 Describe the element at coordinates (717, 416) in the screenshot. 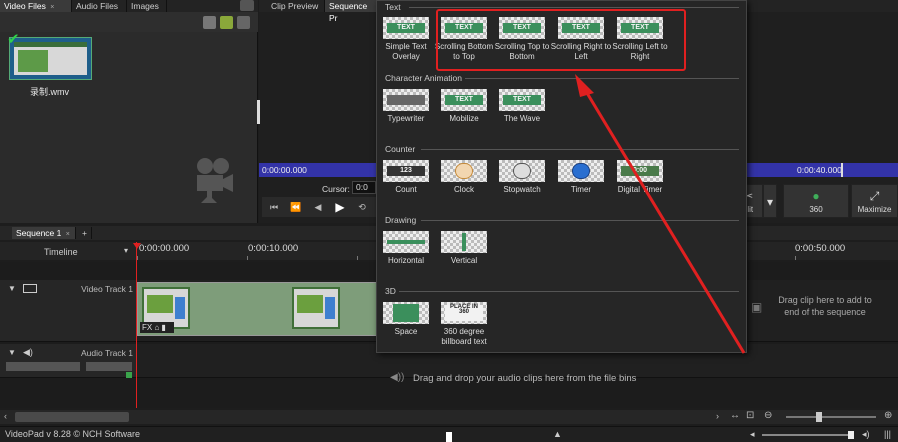

I see `scroll-right-icon: ›` at that location.